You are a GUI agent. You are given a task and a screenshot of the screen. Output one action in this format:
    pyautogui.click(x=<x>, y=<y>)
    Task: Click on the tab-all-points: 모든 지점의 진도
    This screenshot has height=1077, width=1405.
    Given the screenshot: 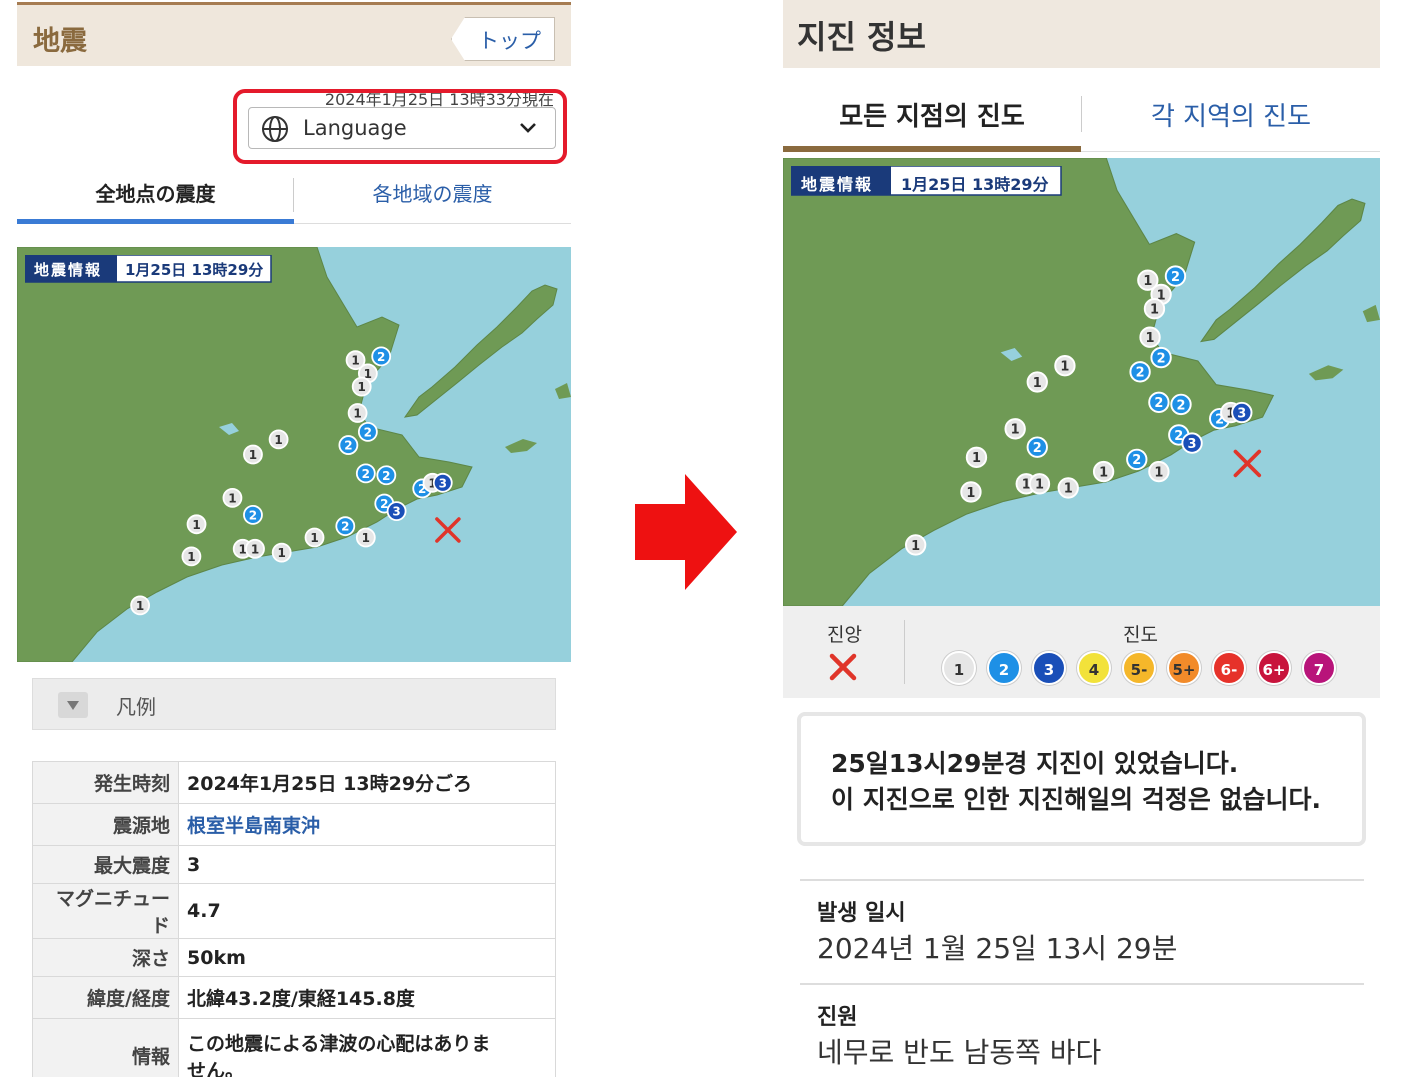 What is the action you would take?
    pyautogui.click(x=932, y=117)
    